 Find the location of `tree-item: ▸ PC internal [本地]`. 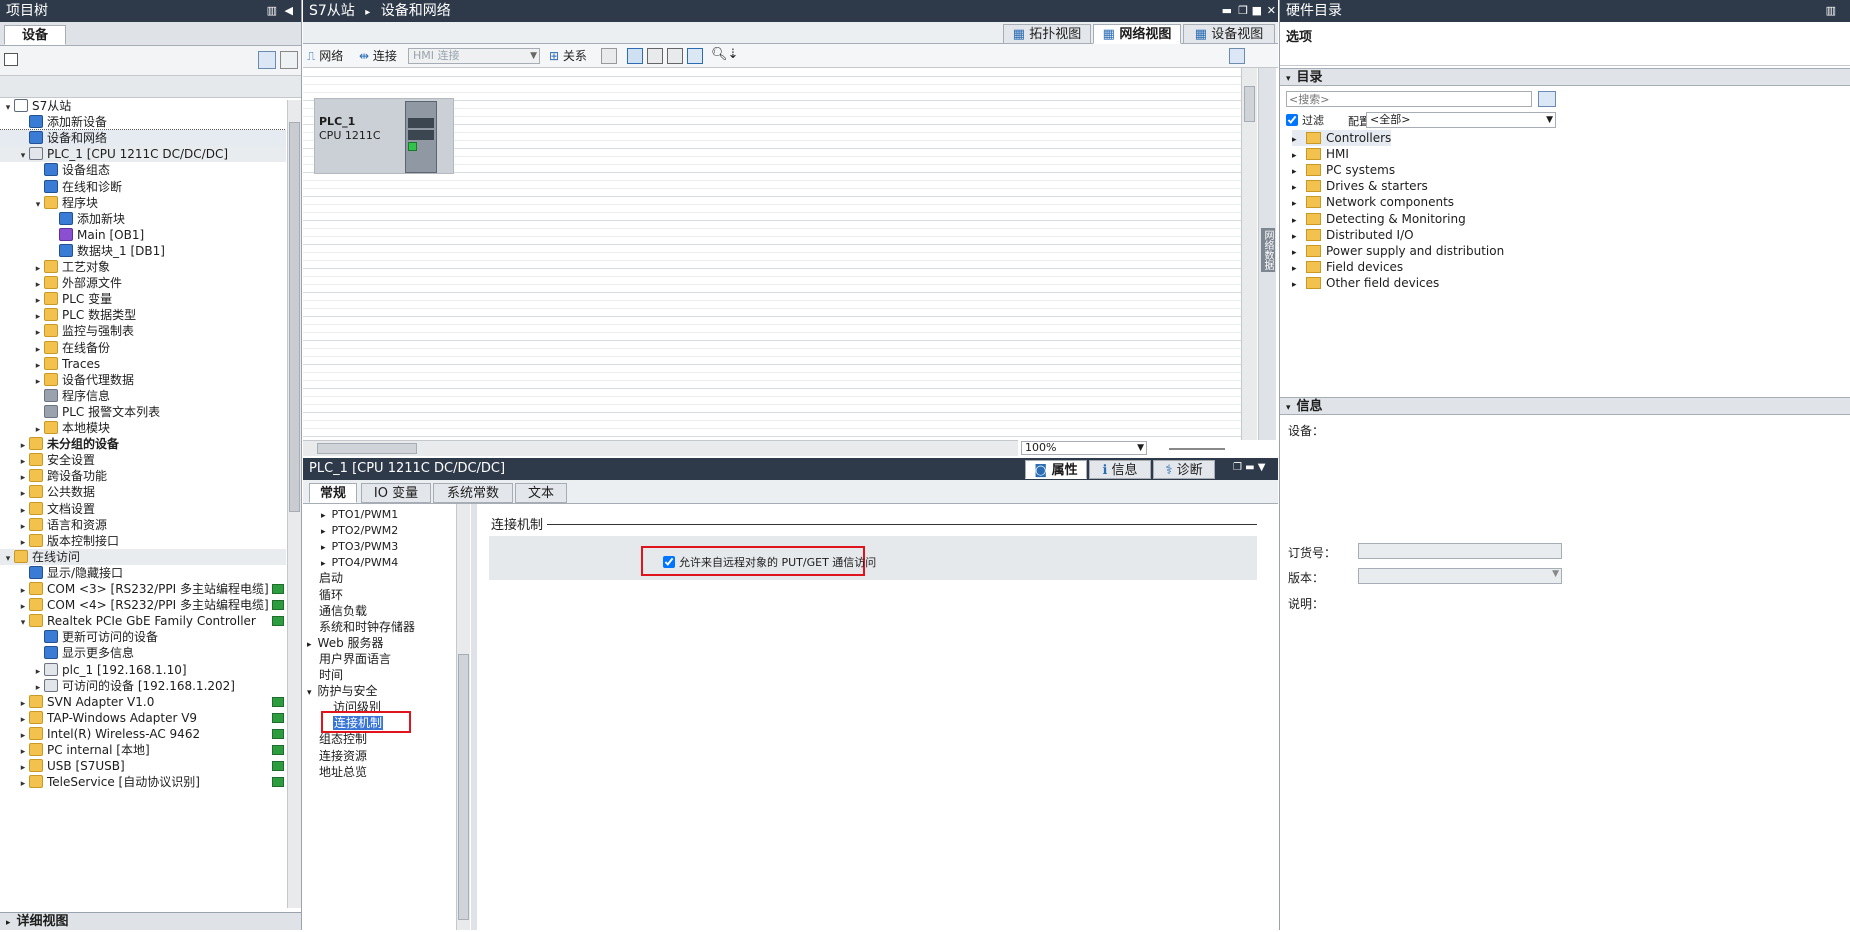

tree-item: ▸ PC internal [本地] is located at coordinates (143, 750).